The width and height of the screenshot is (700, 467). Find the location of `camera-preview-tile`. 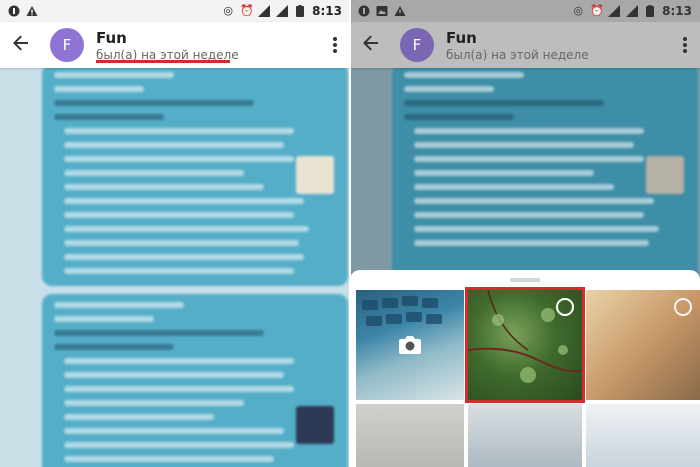

camera-preview-tile is located at coordinates (410, 345).